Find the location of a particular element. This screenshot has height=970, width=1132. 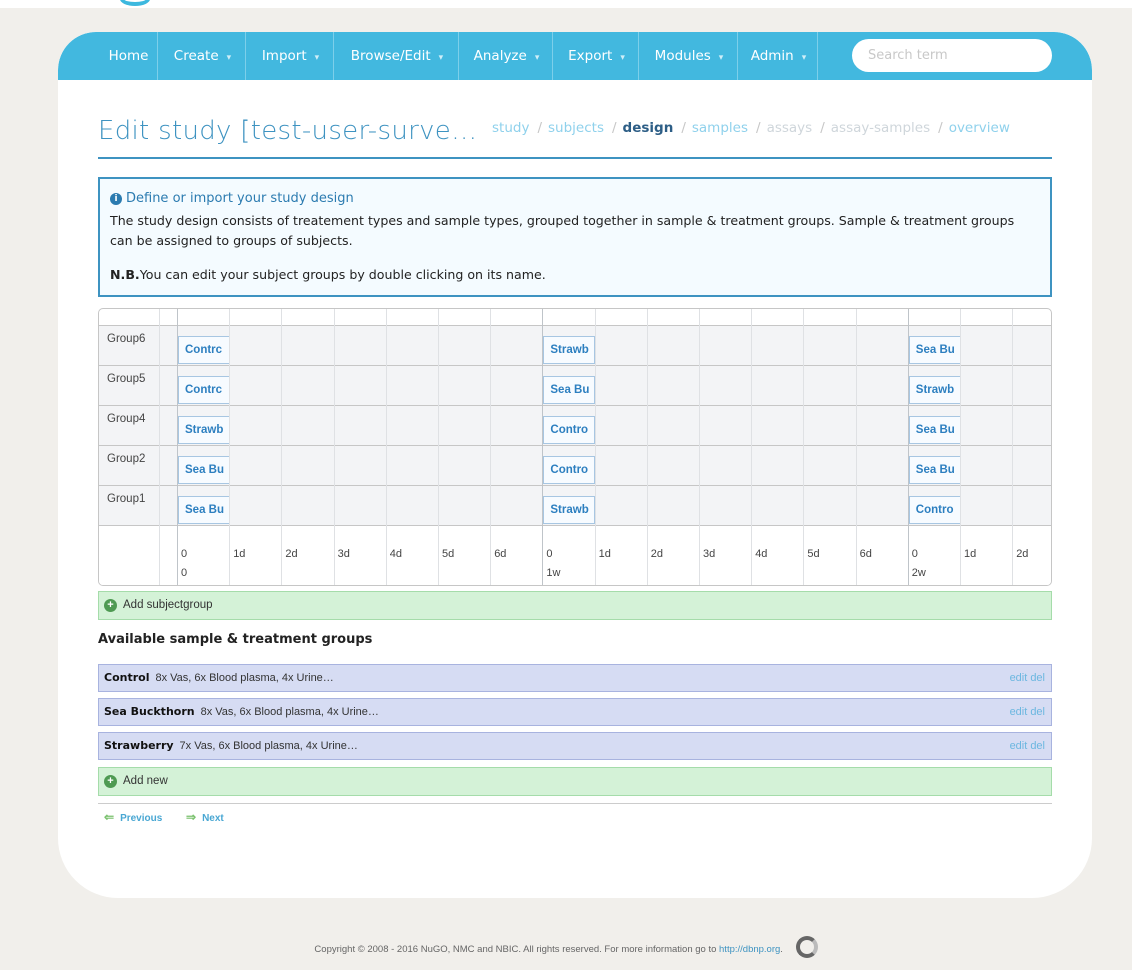

nav-item-home: Home is located at coordinates (129, 56).